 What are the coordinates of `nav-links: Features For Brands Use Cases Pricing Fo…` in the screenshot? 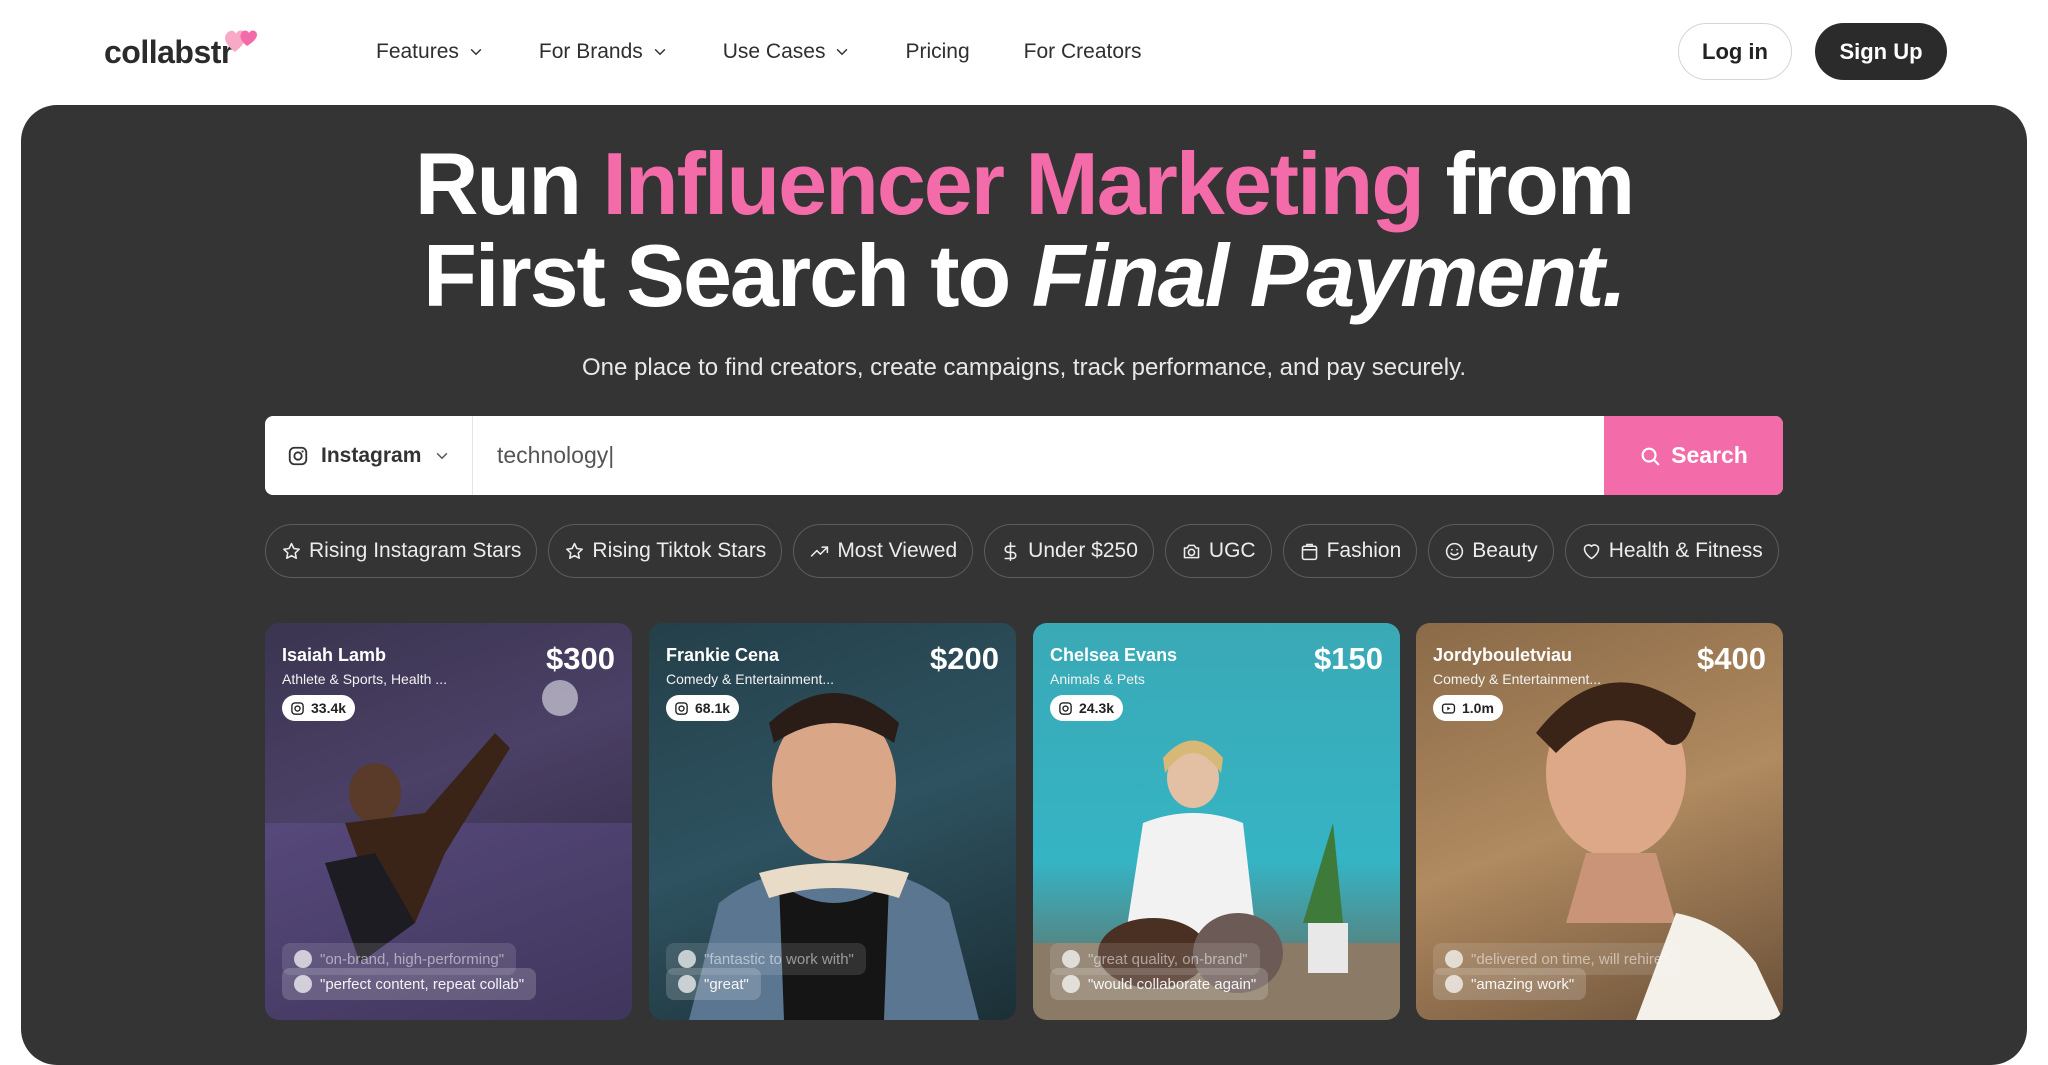 It's located at (786, 52).